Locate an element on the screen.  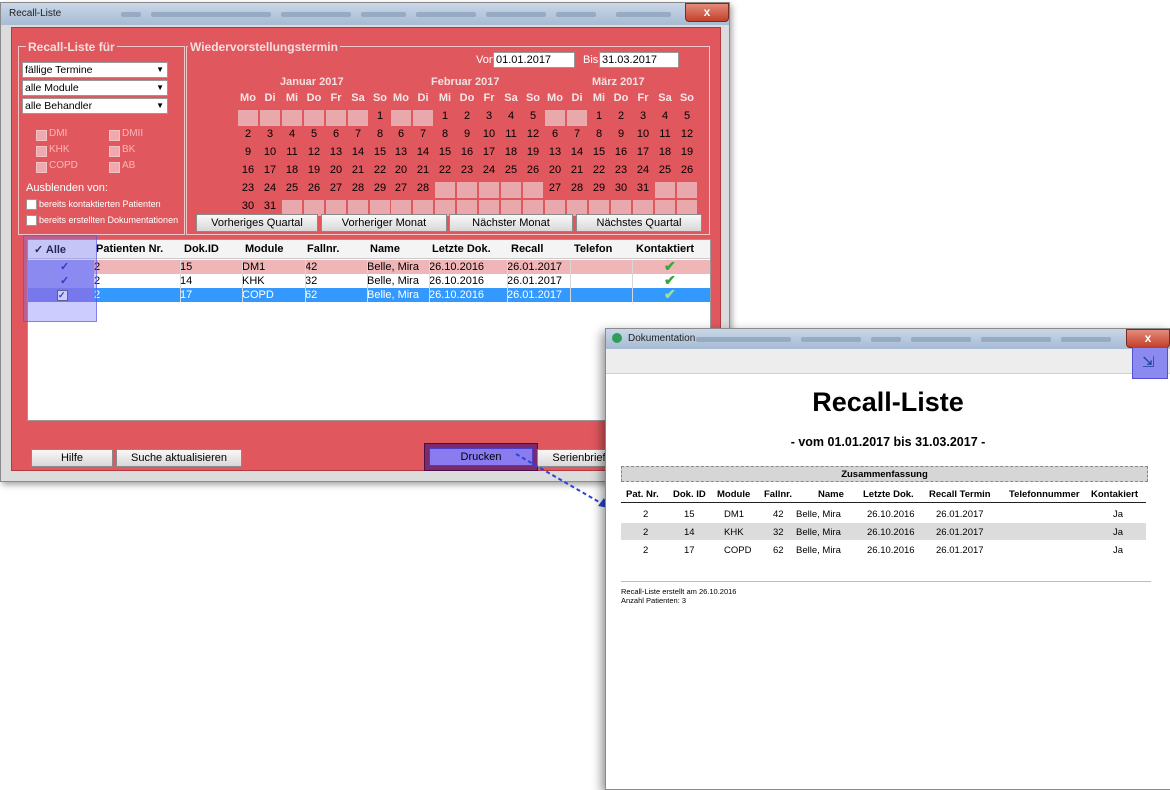
col-header: Patienten Nr. is located at coordinates (129, 249).